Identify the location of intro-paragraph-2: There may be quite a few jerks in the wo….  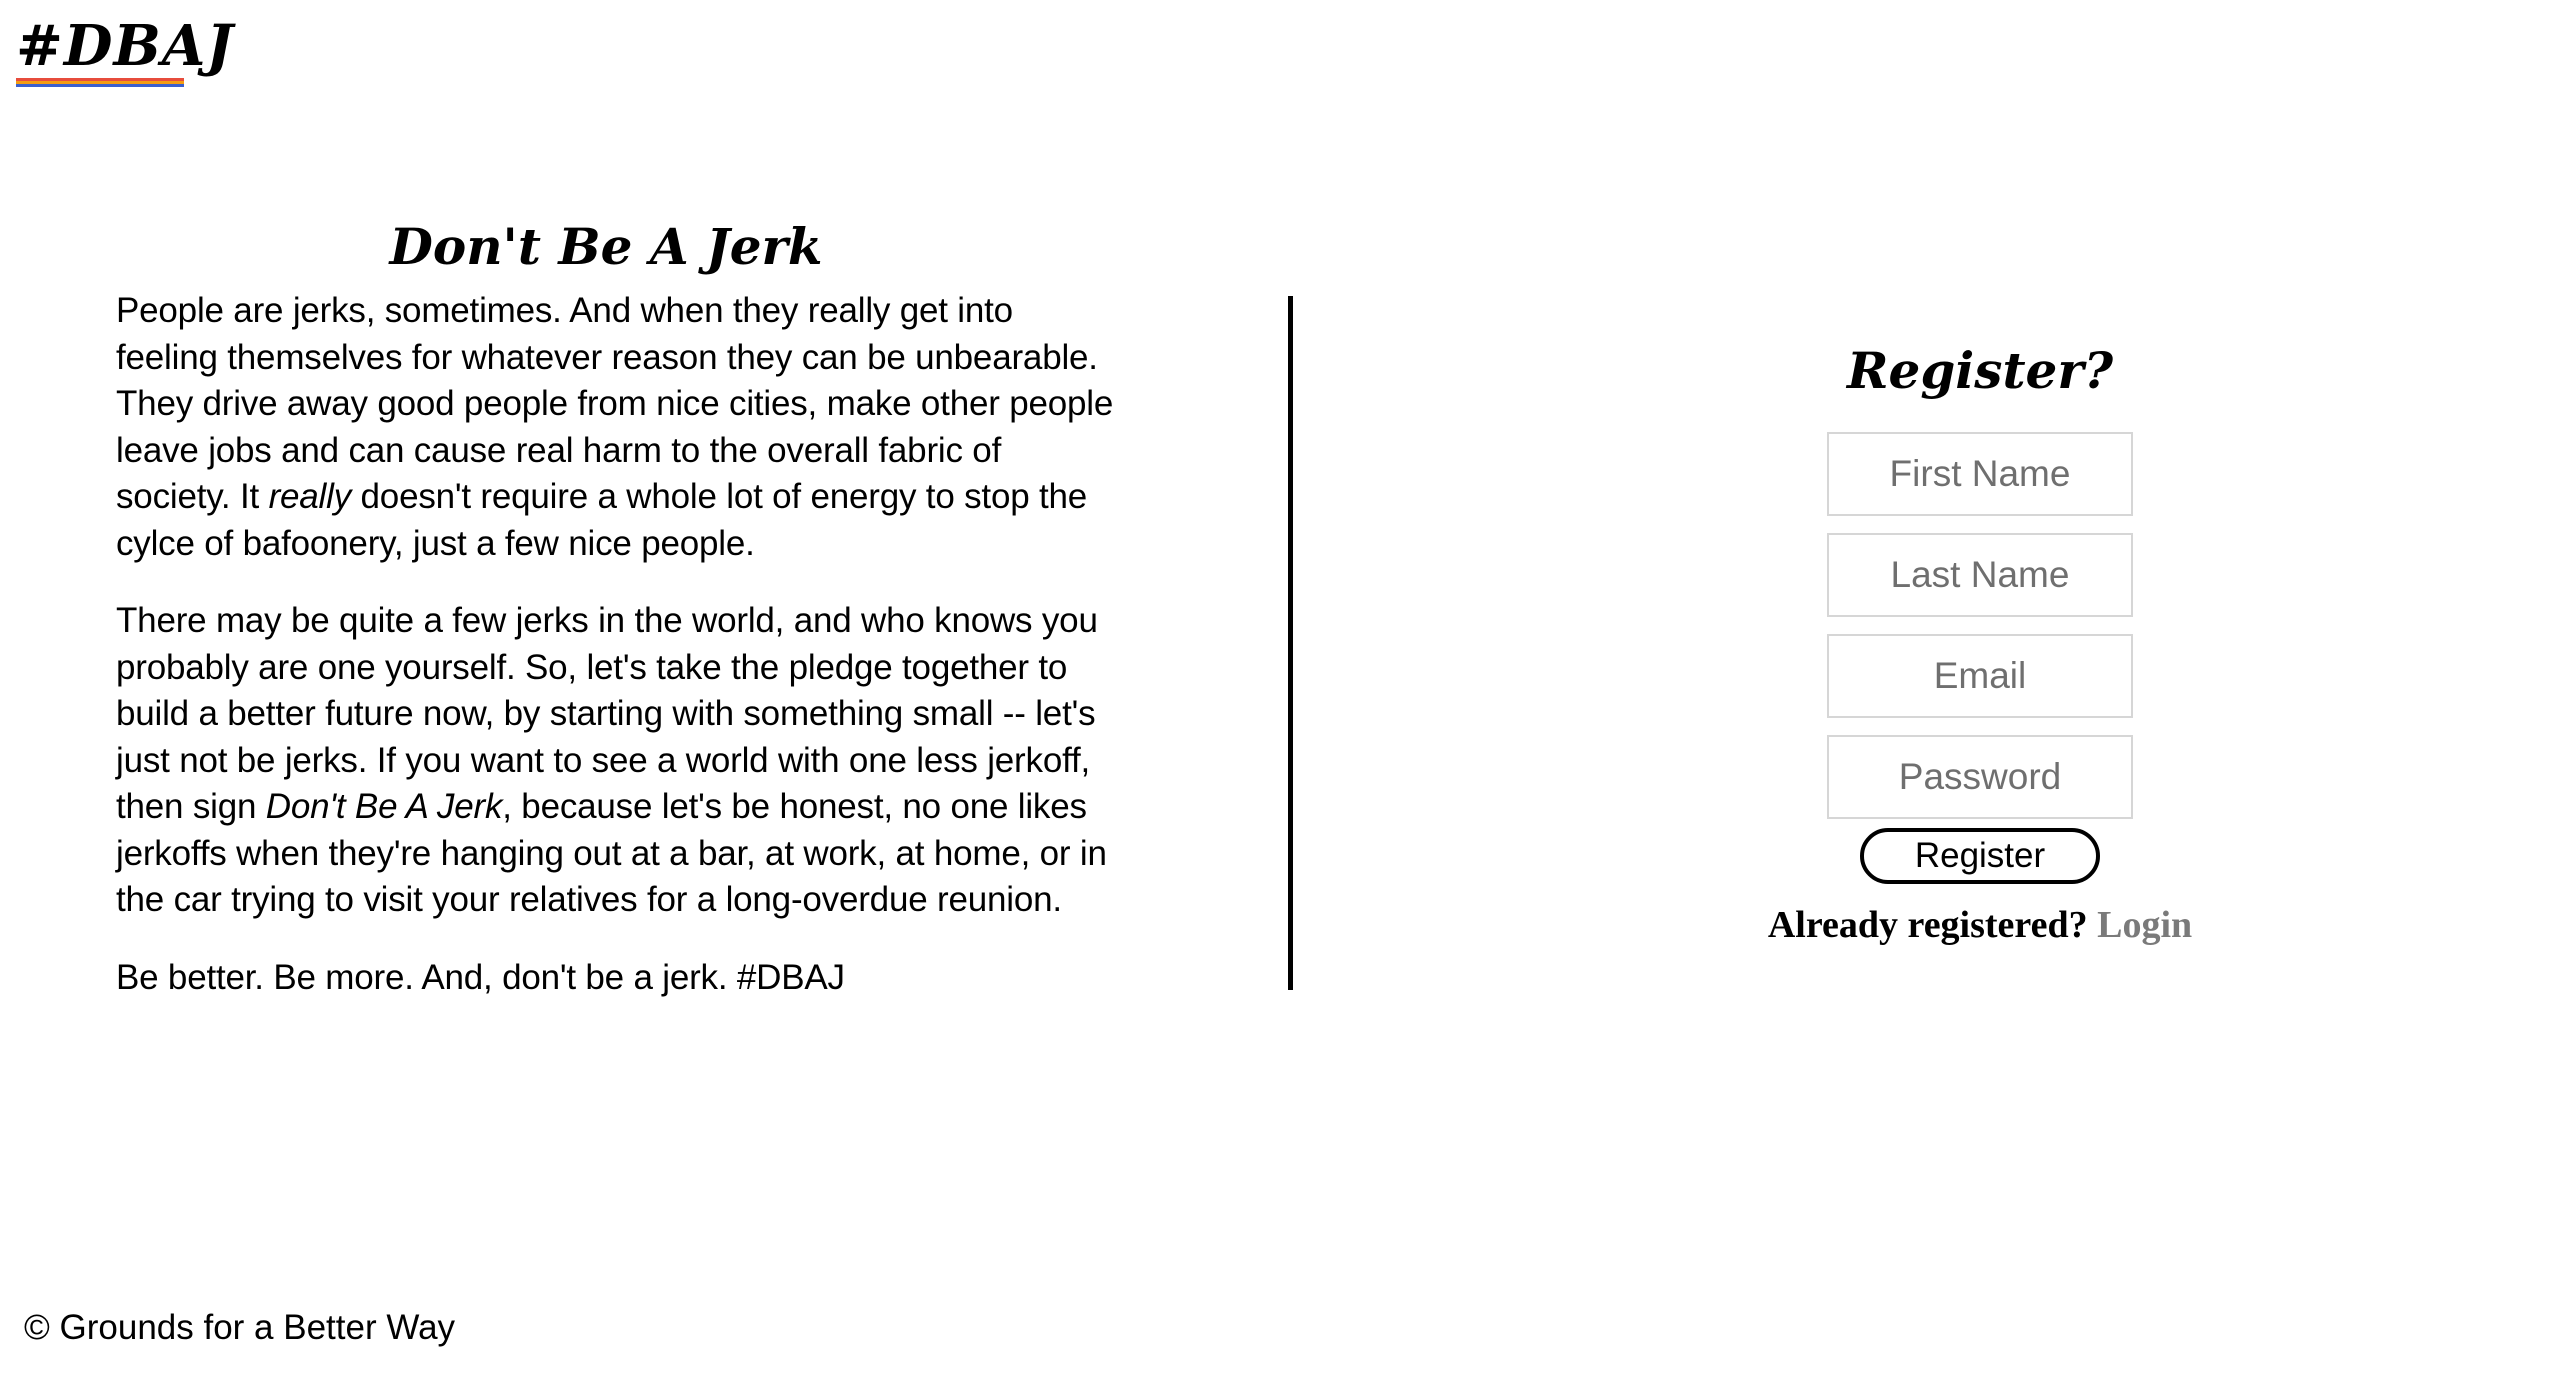
(616, 761).